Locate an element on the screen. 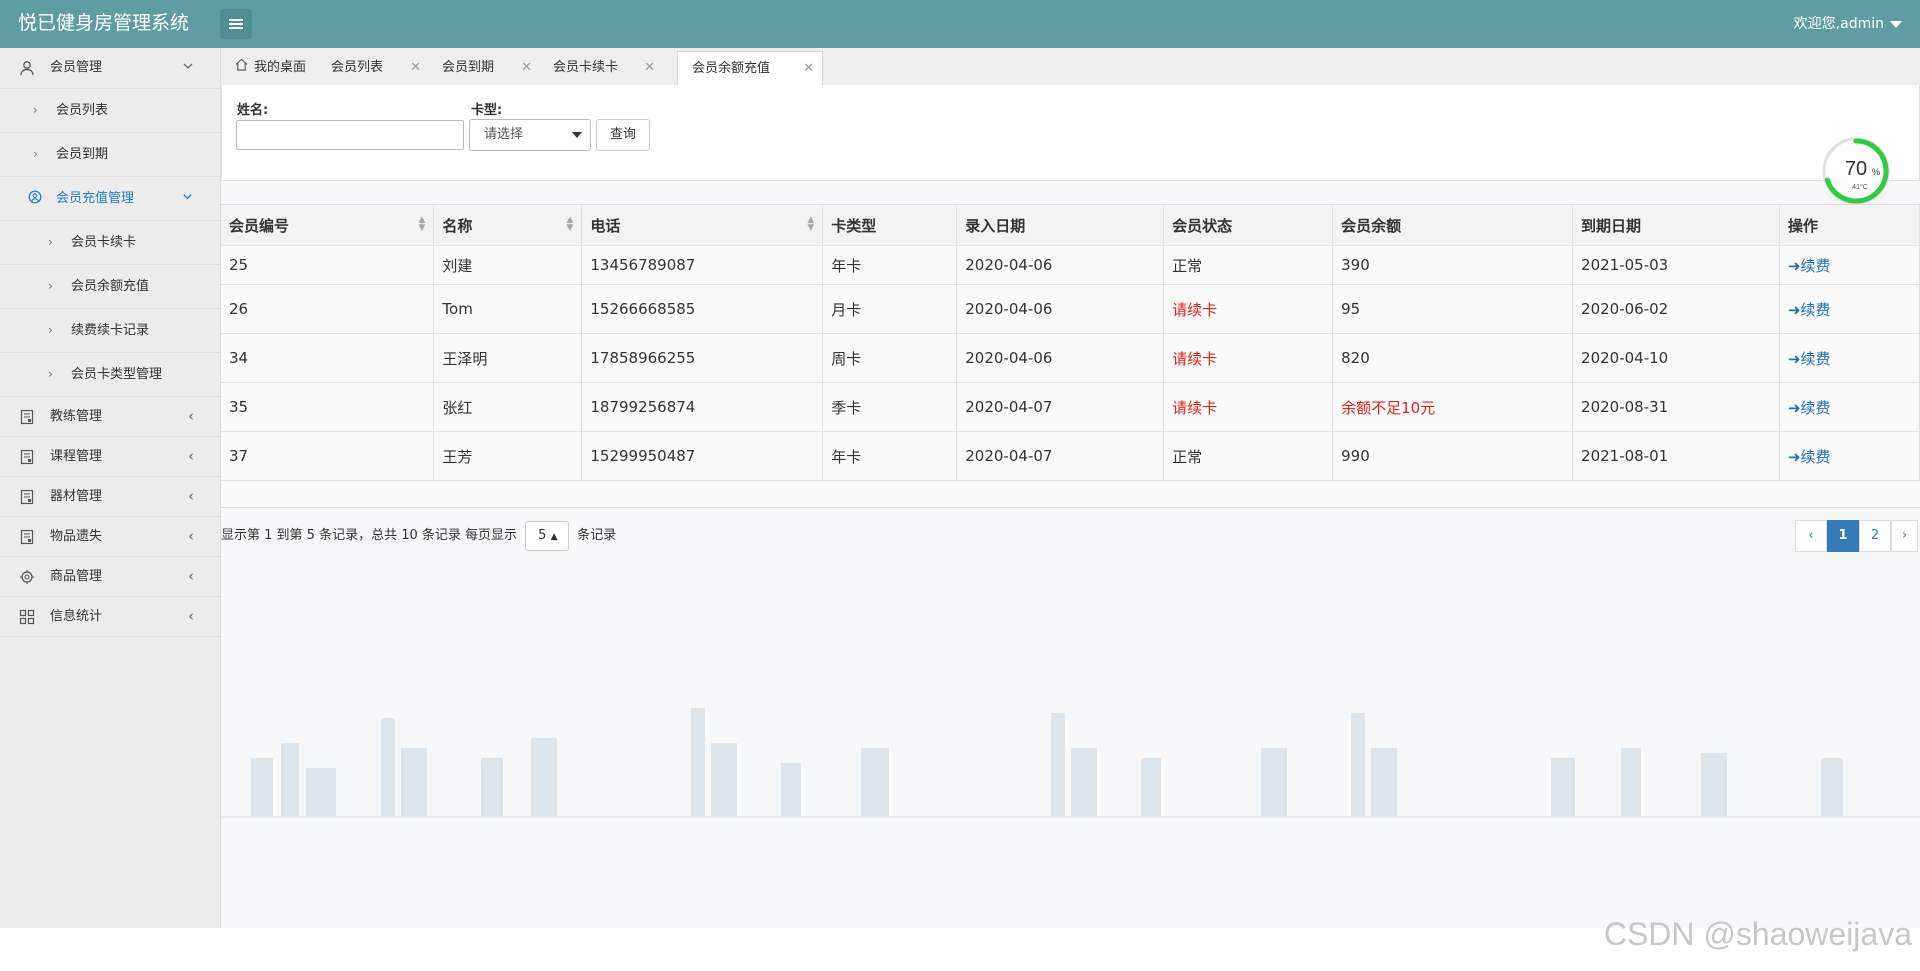  table-cell: 2020-04-10 is located at coordinates (1676, 358).